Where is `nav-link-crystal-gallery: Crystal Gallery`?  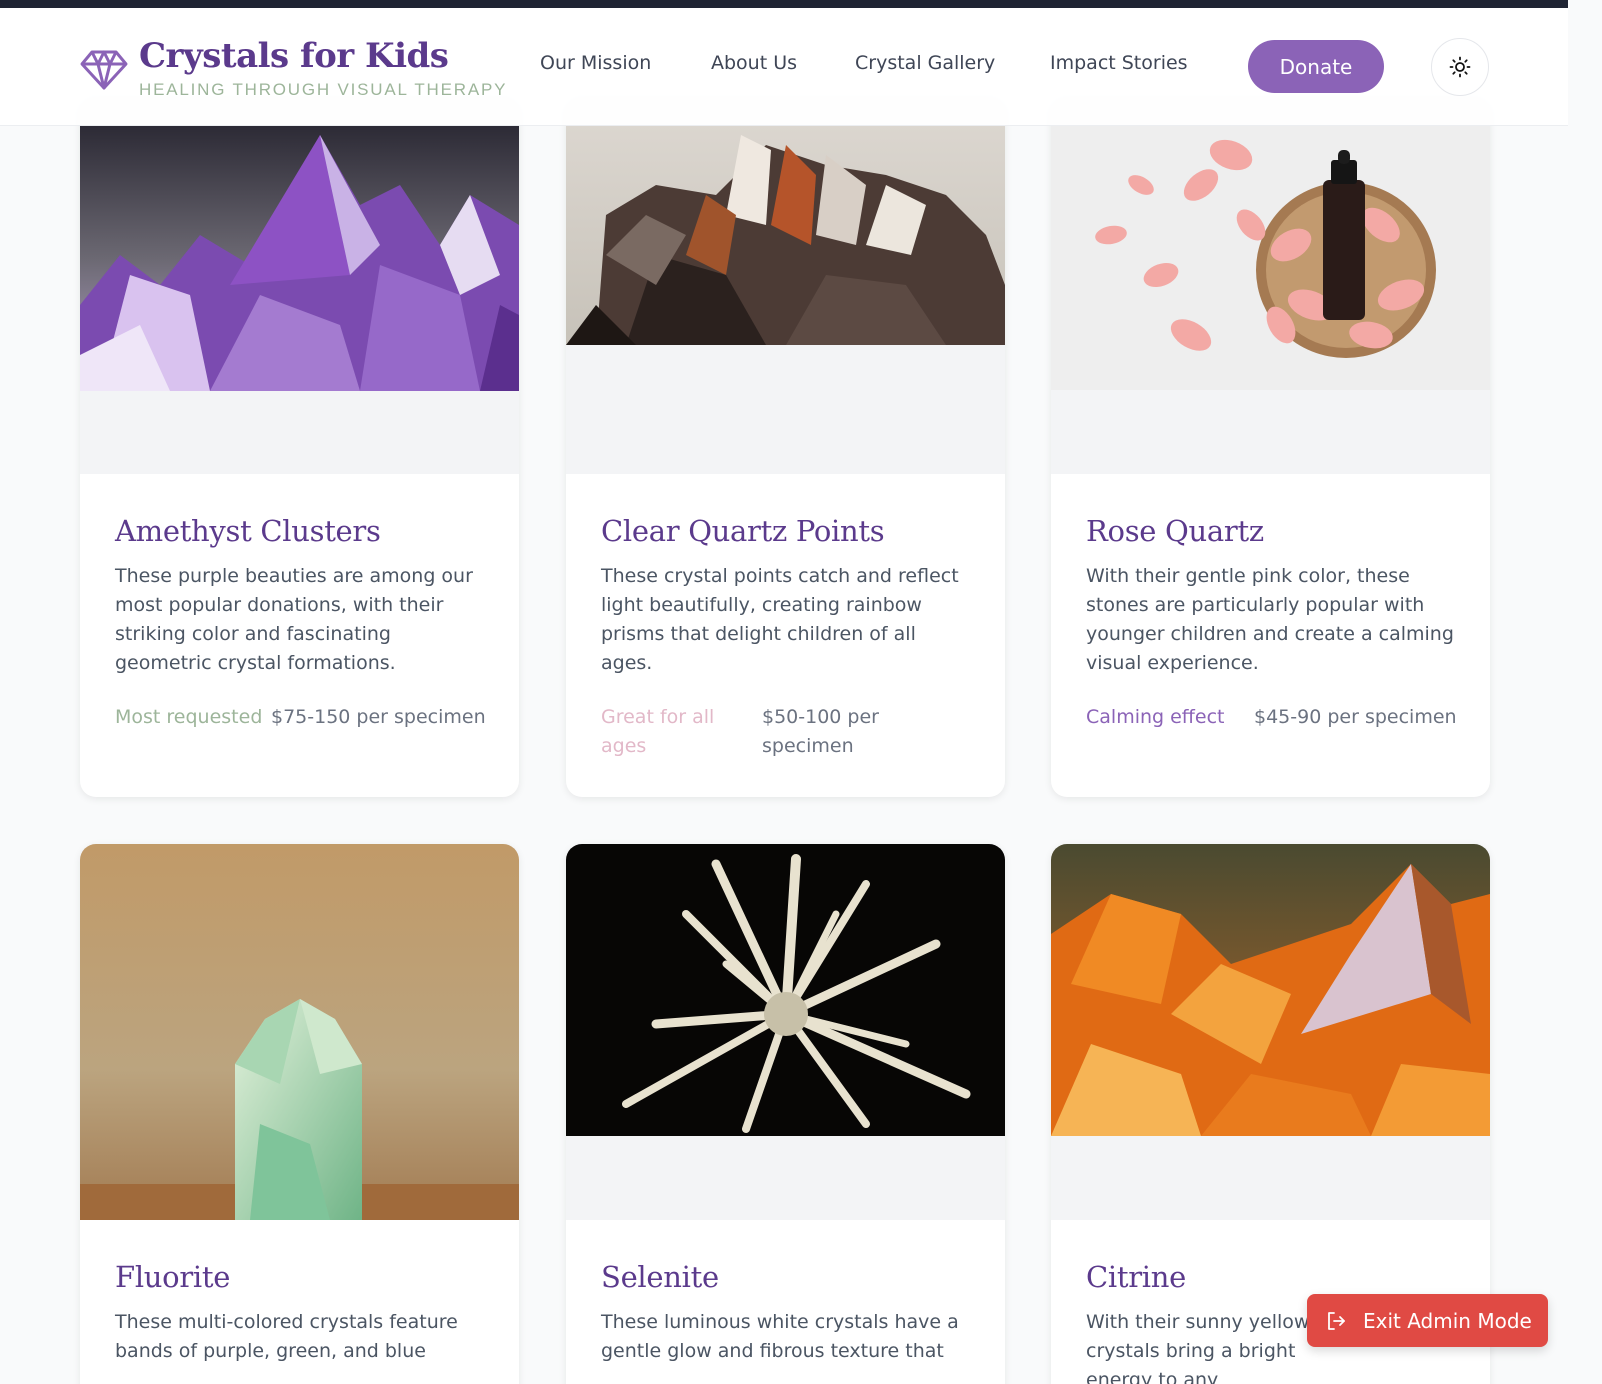
nav-link-crystal-gallery: Crystal Gallery is located at coordinates (925, 66).